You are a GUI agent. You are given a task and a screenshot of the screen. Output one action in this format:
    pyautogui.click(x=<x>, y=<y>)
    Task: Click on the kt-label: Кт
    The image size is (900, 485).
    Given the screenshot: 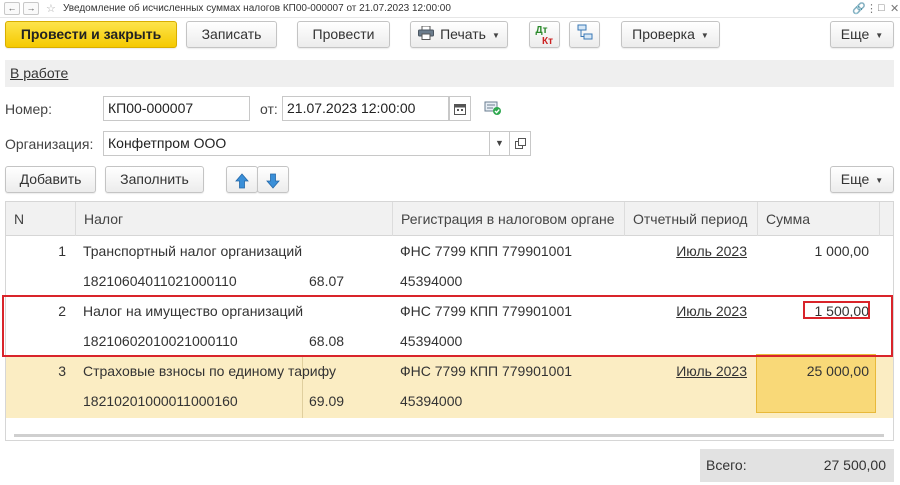 What is the action you would take?
    pyautogui.click(x=547, y=41)
    